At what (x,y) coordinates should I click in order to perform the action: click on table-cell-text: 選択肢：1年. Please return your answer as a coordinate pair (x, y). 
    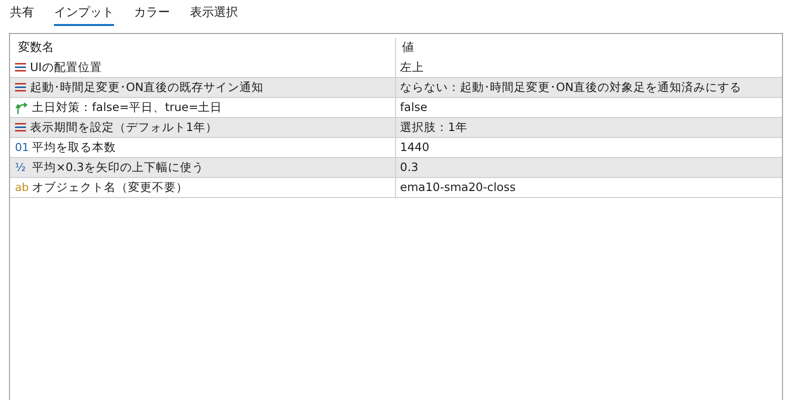
    Looking at the image, I should click on (434, 127).